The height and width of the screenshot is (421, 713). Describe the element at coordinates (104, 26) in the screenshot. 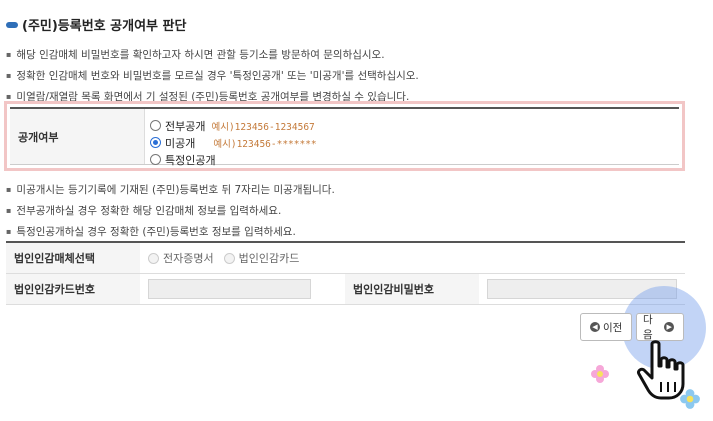

I see `page-title: (주민)등록번호 공개여부 판단` at that location.